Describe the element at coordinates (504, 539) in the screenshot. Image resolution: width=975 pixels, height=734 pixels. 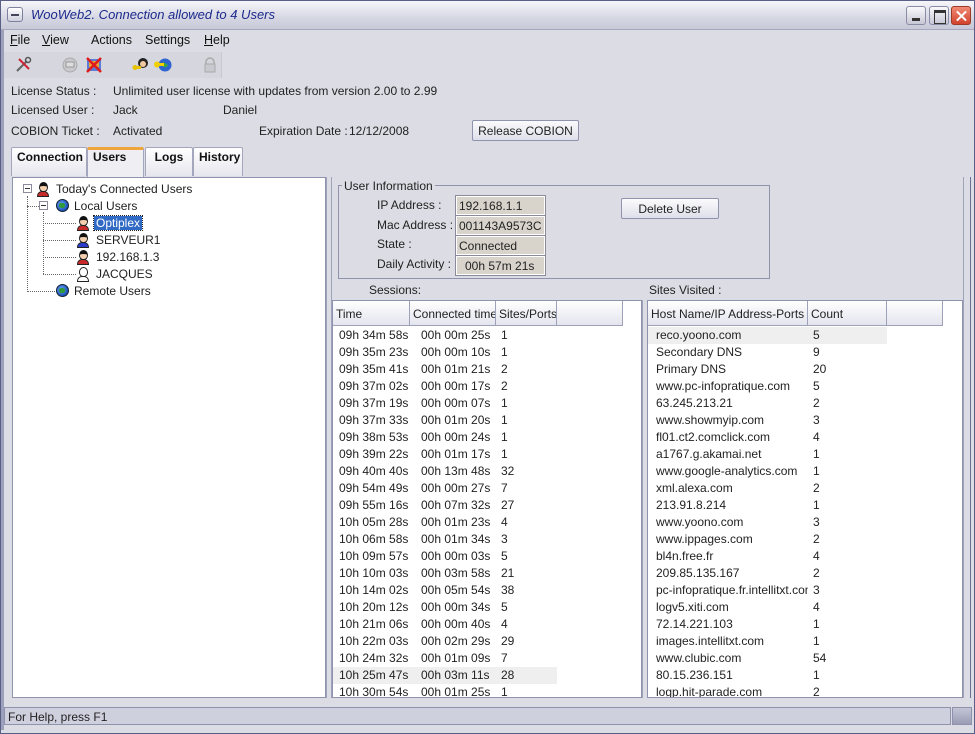
I see `sessions-cell-2: 3` at that location.